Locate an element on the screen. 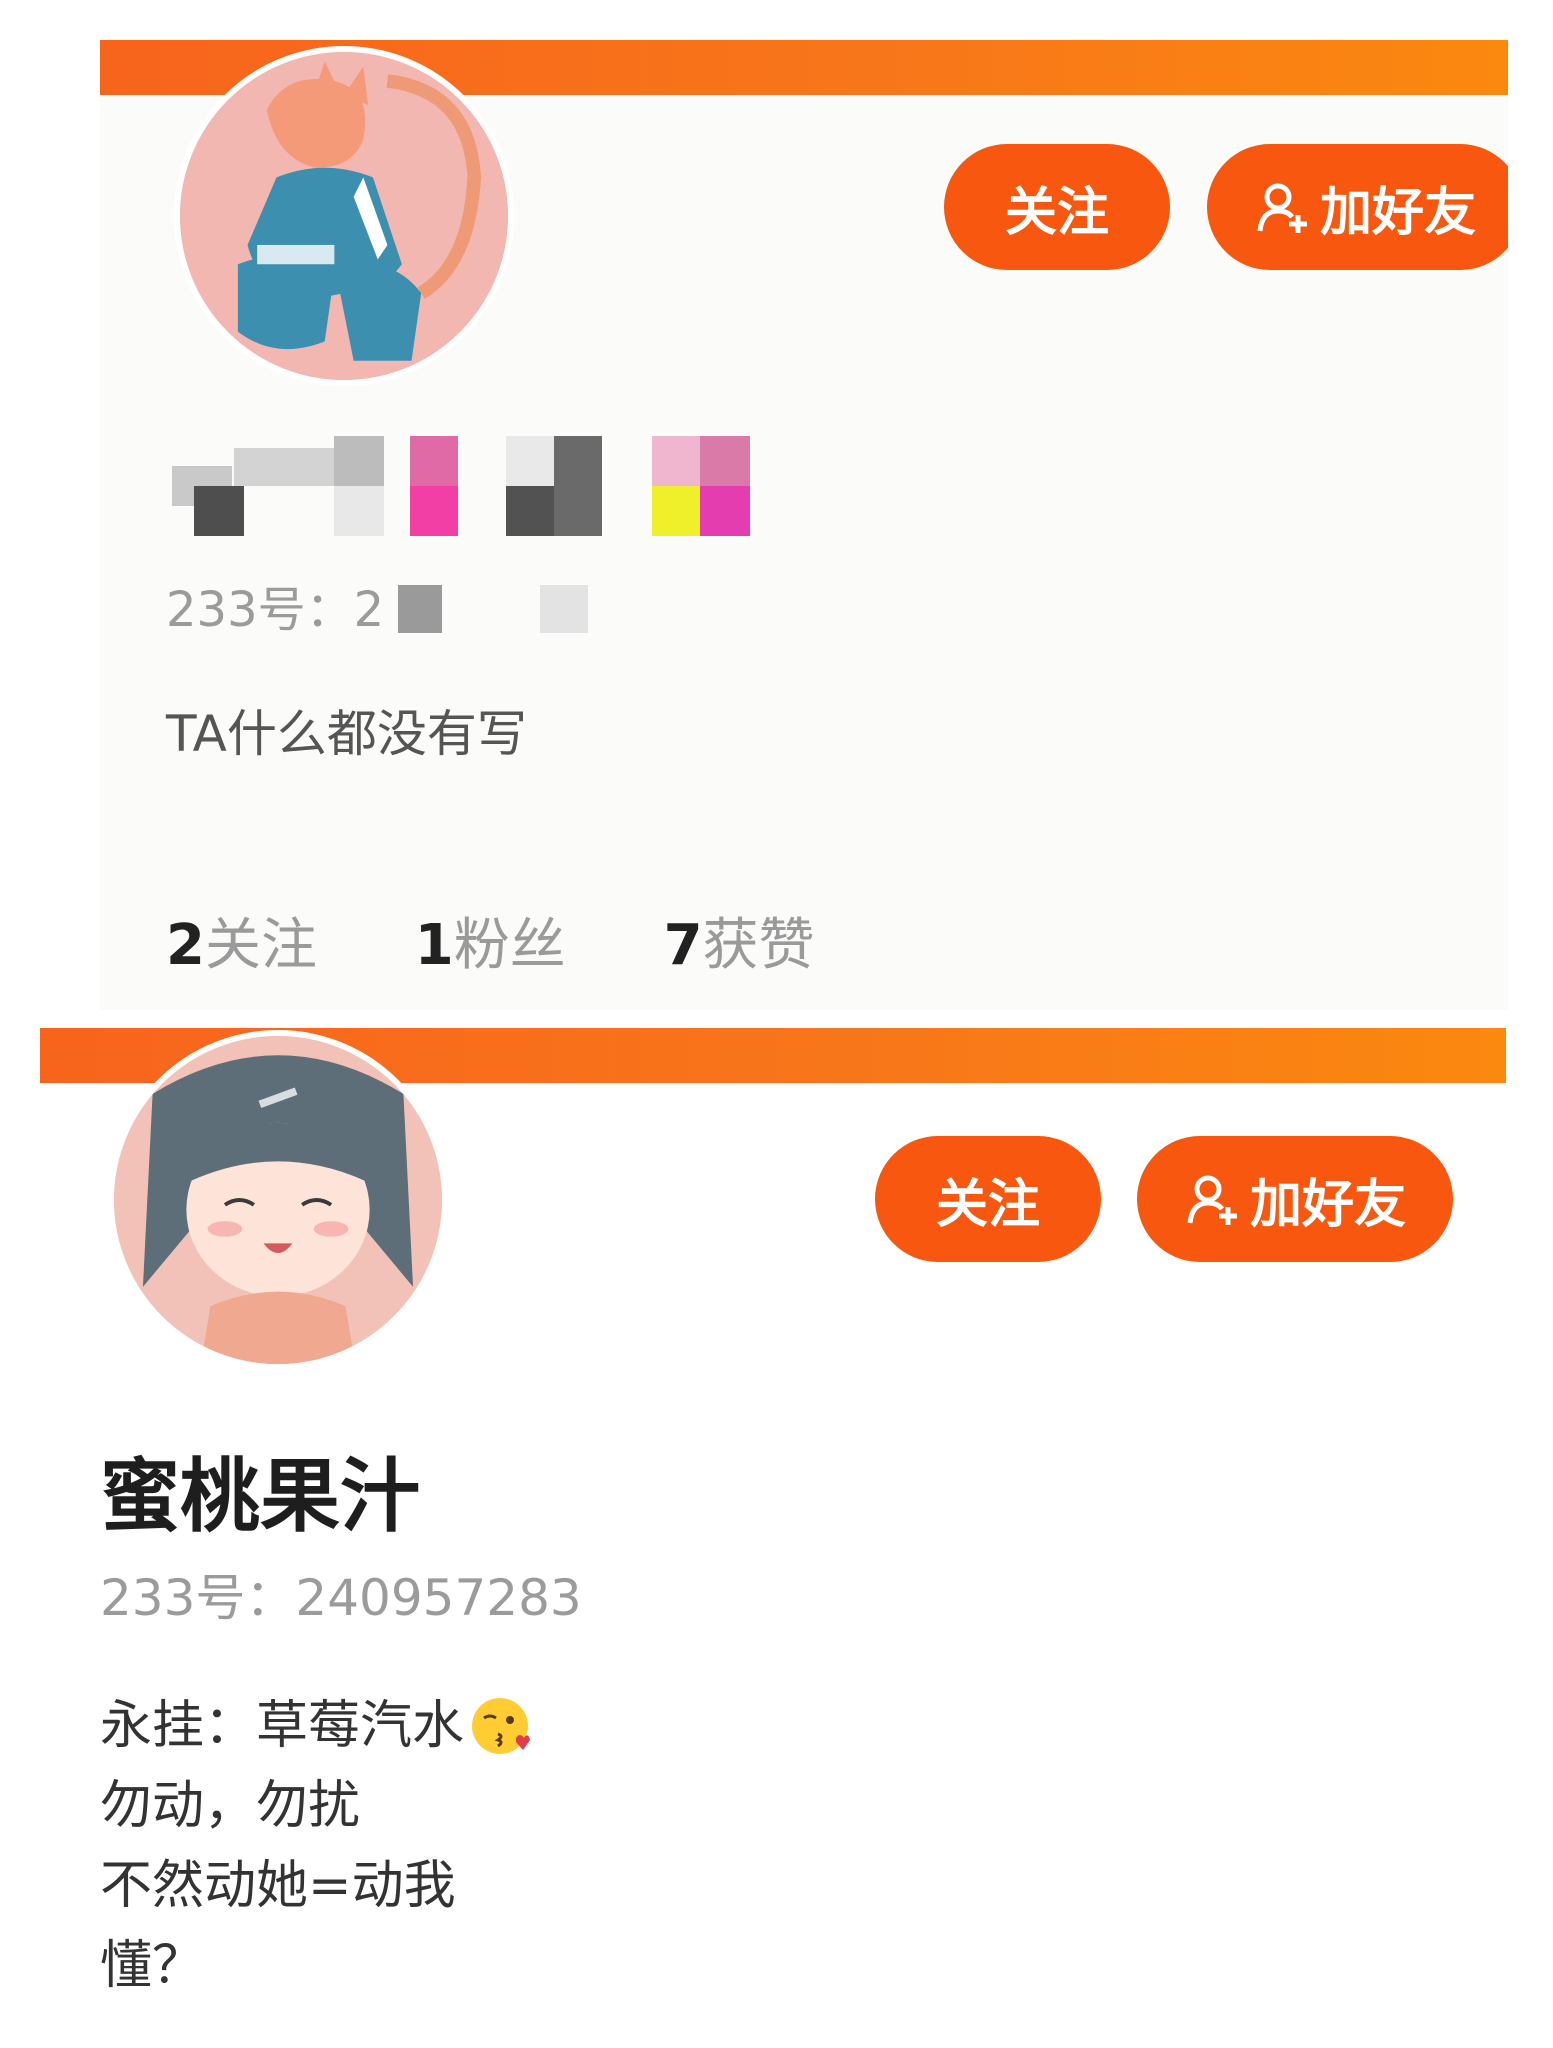 This screenshot has width=1553, height=2048. profile-name: 蜜桃果汁 is located at coordinates (260, 1496).